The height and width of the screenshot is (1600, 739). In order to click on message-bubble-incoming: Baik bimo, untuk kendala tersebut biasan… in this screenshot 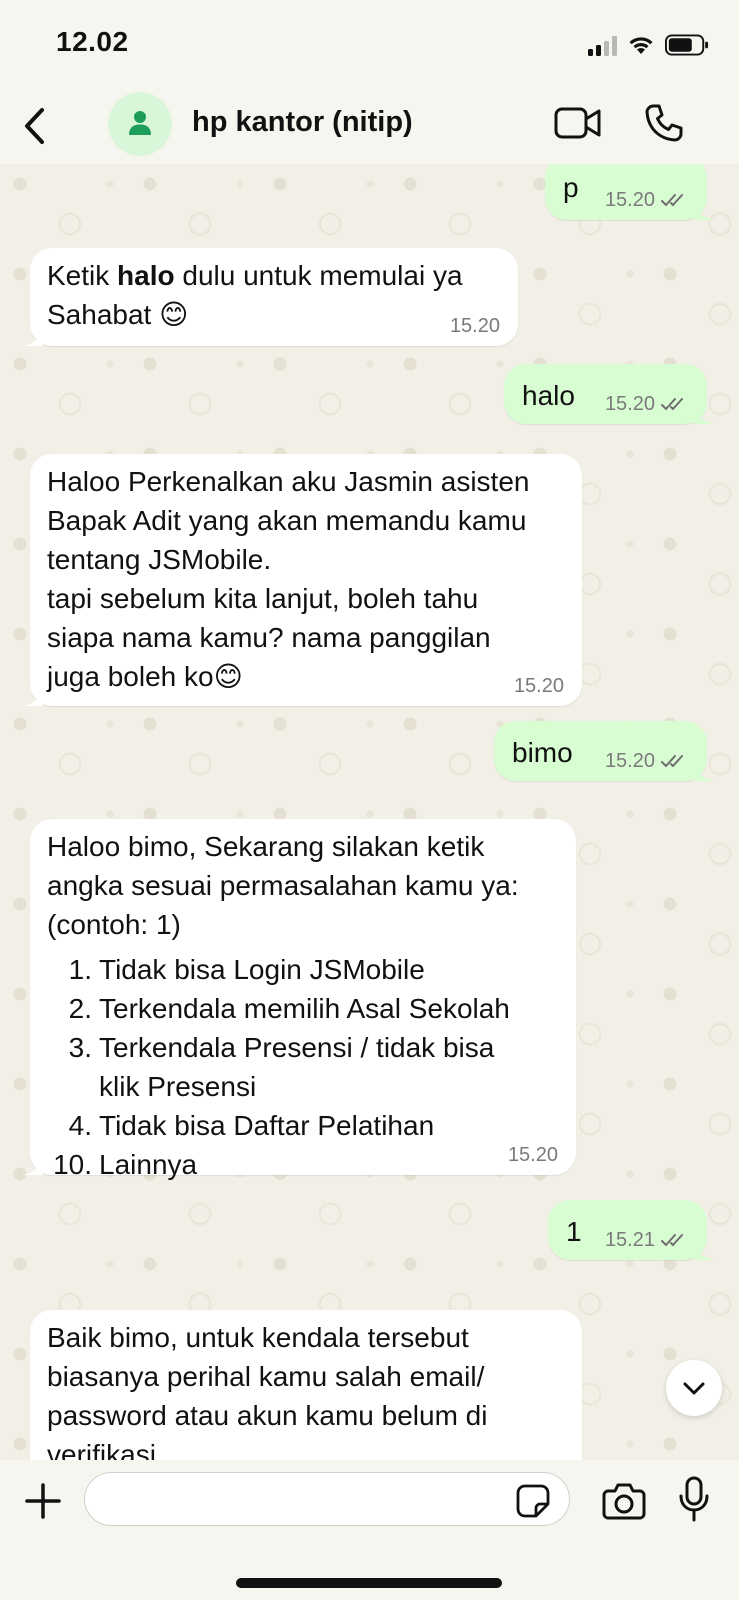, I will do `click(306, 1385)`.